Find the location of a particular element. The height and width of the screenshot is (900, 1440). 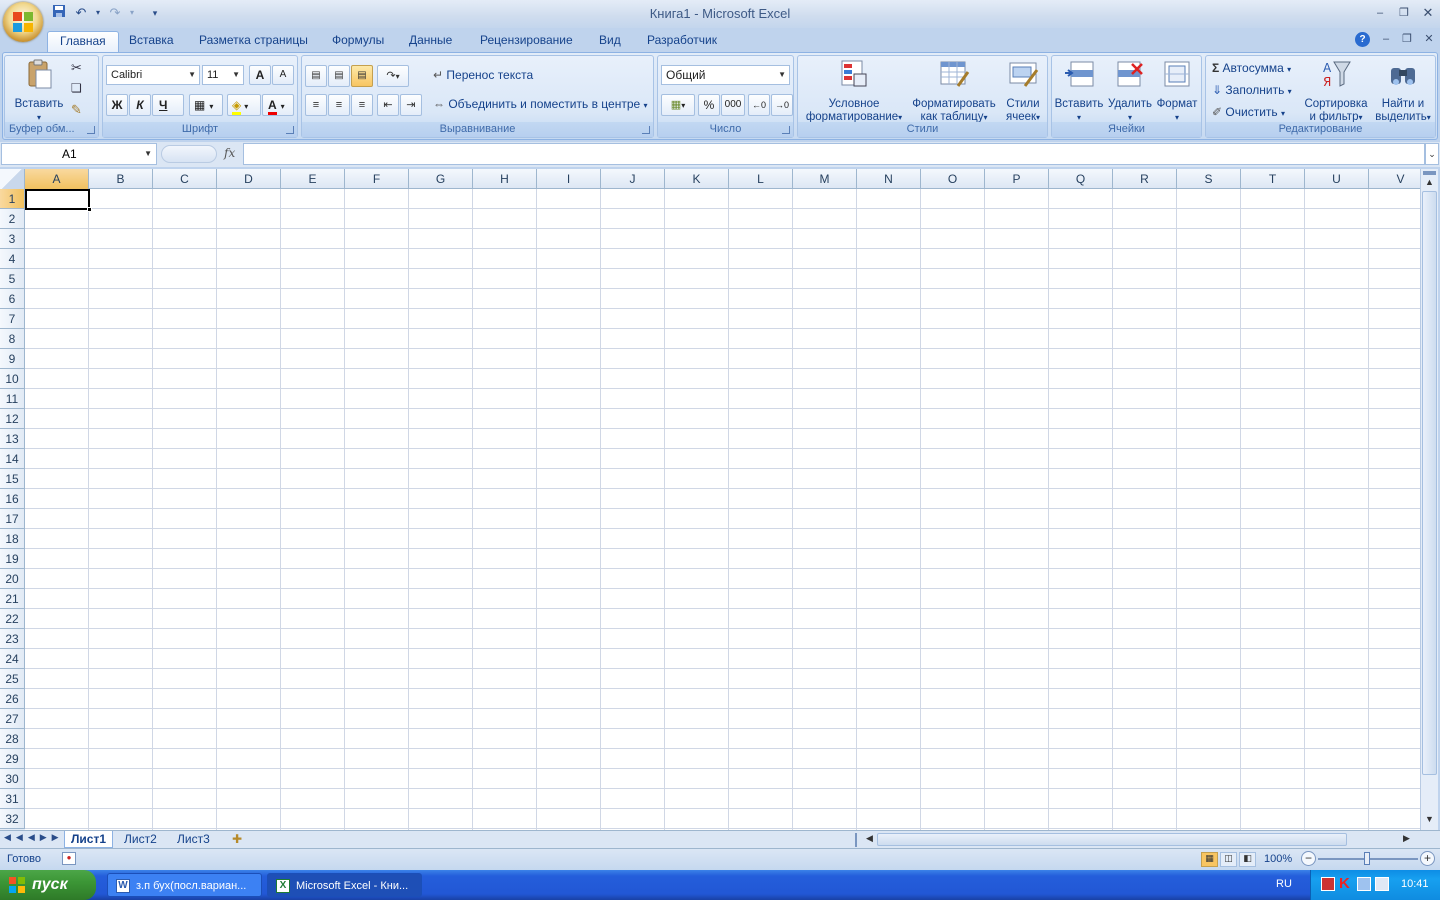

number-dialog-launcher is located at coordinates (786, 130).